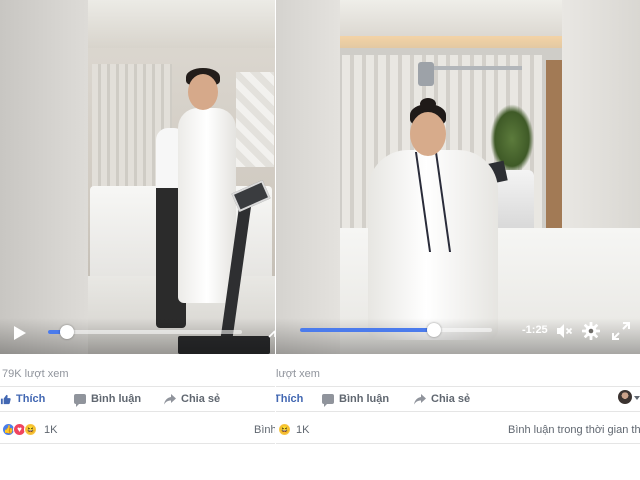 The height and width of the screenshot is (480, 640). I want to click on video-frame-lamp, so click(426, 74).